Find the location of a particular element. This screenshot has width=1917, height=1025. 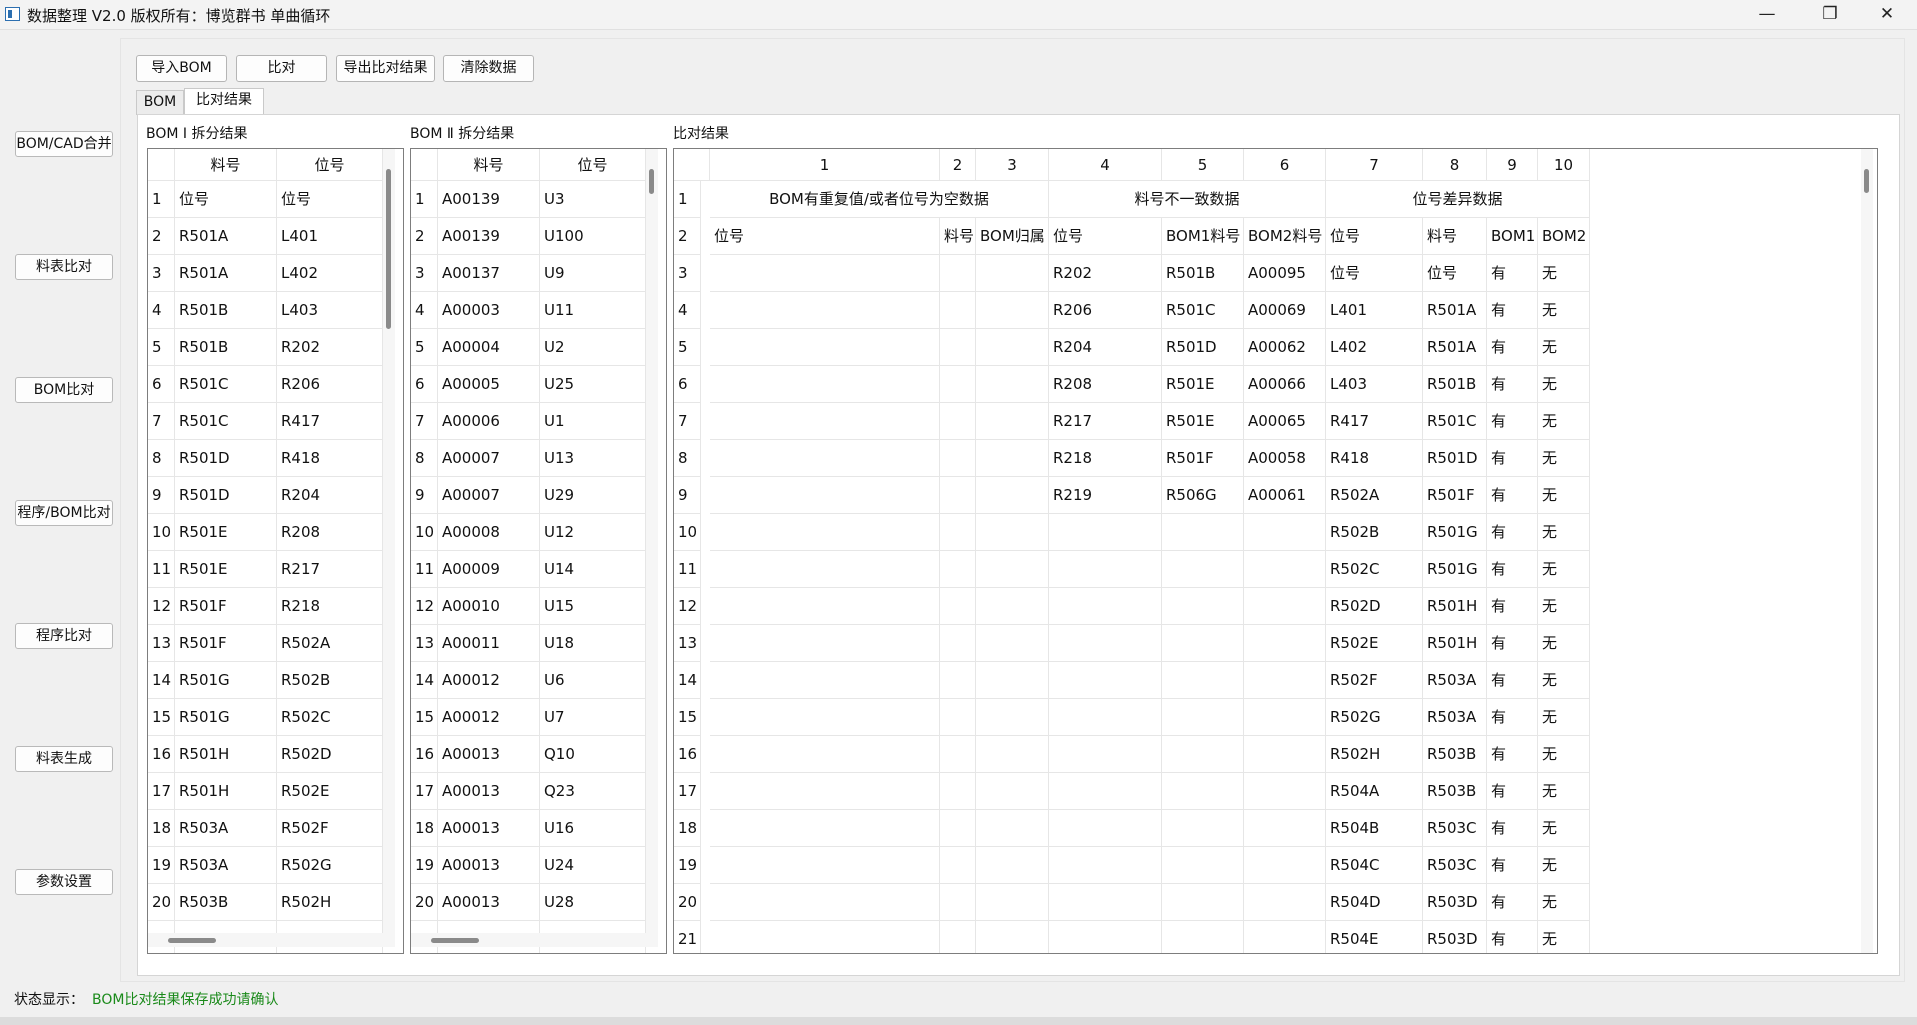

bom1-row-number: 20 is located at coordinates (161, 902).